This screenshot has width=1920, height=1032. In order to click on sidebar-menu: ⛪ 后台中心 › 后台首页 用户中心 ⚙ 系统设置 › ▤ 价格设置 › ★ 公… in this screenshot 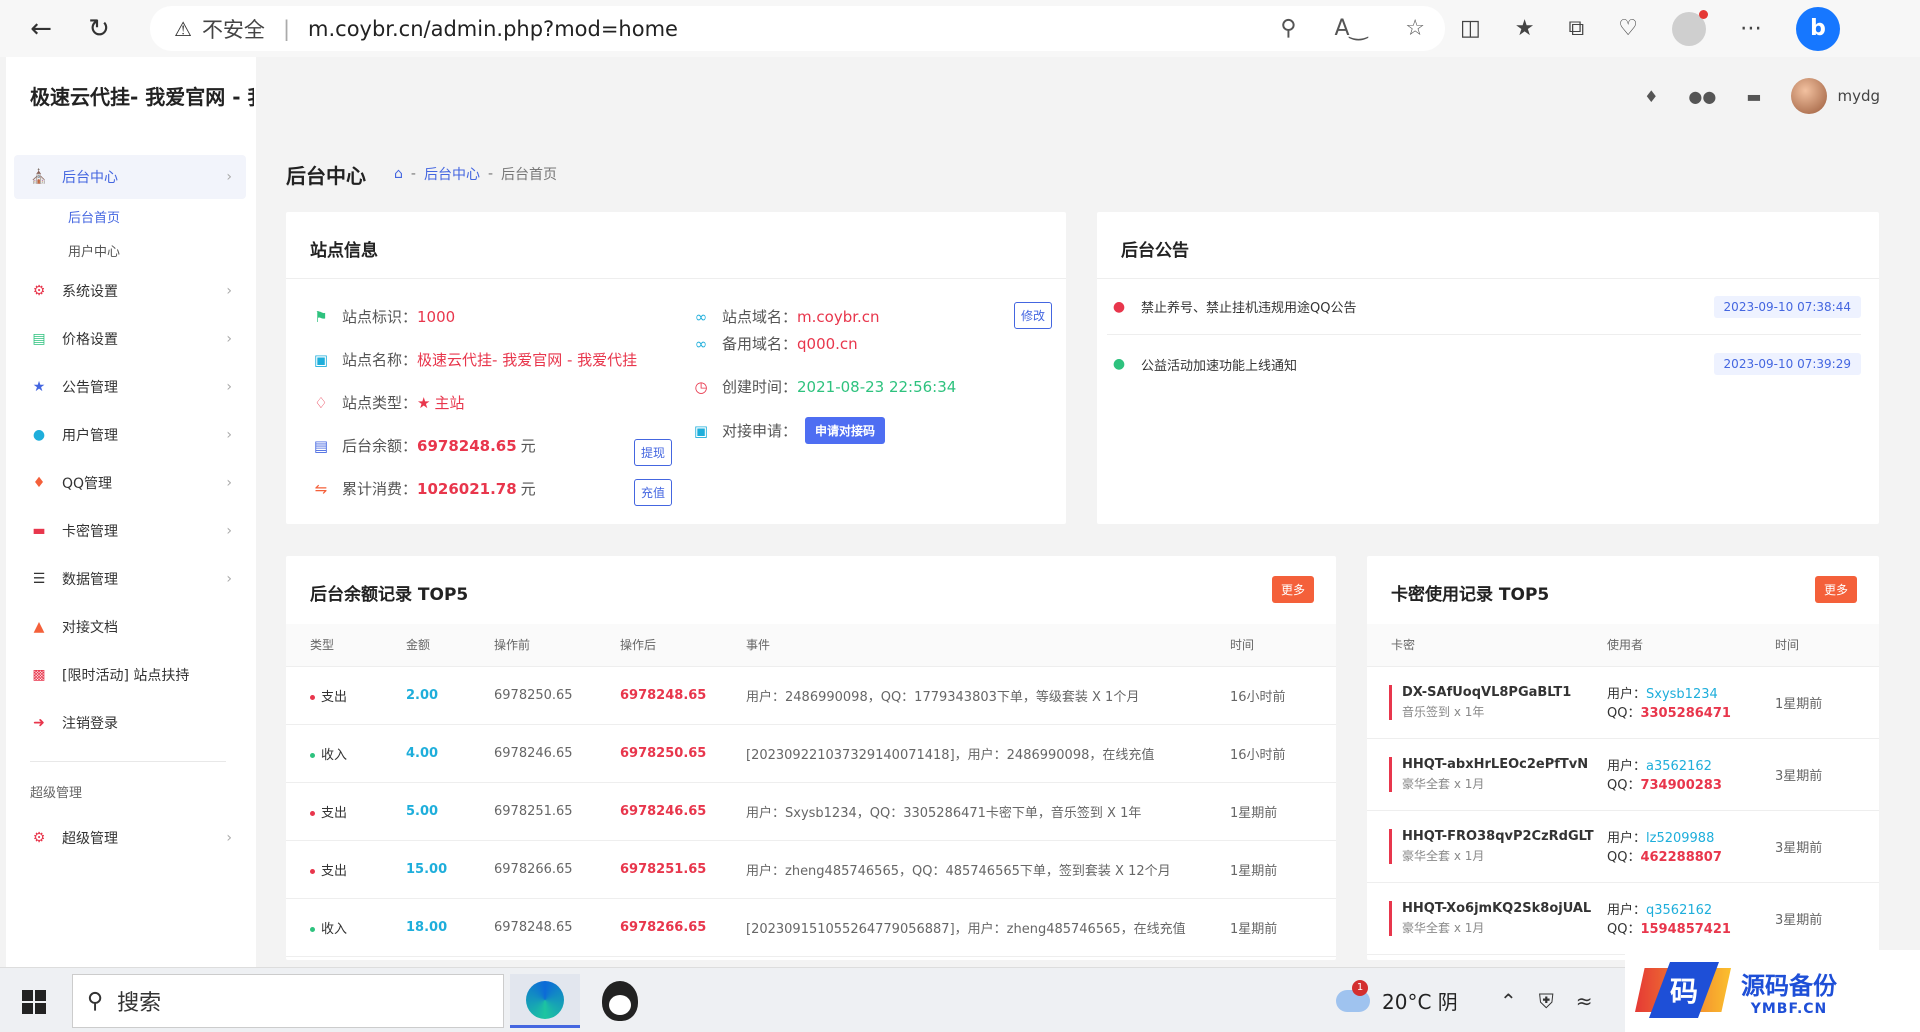, I will do `click(130, 508)`.